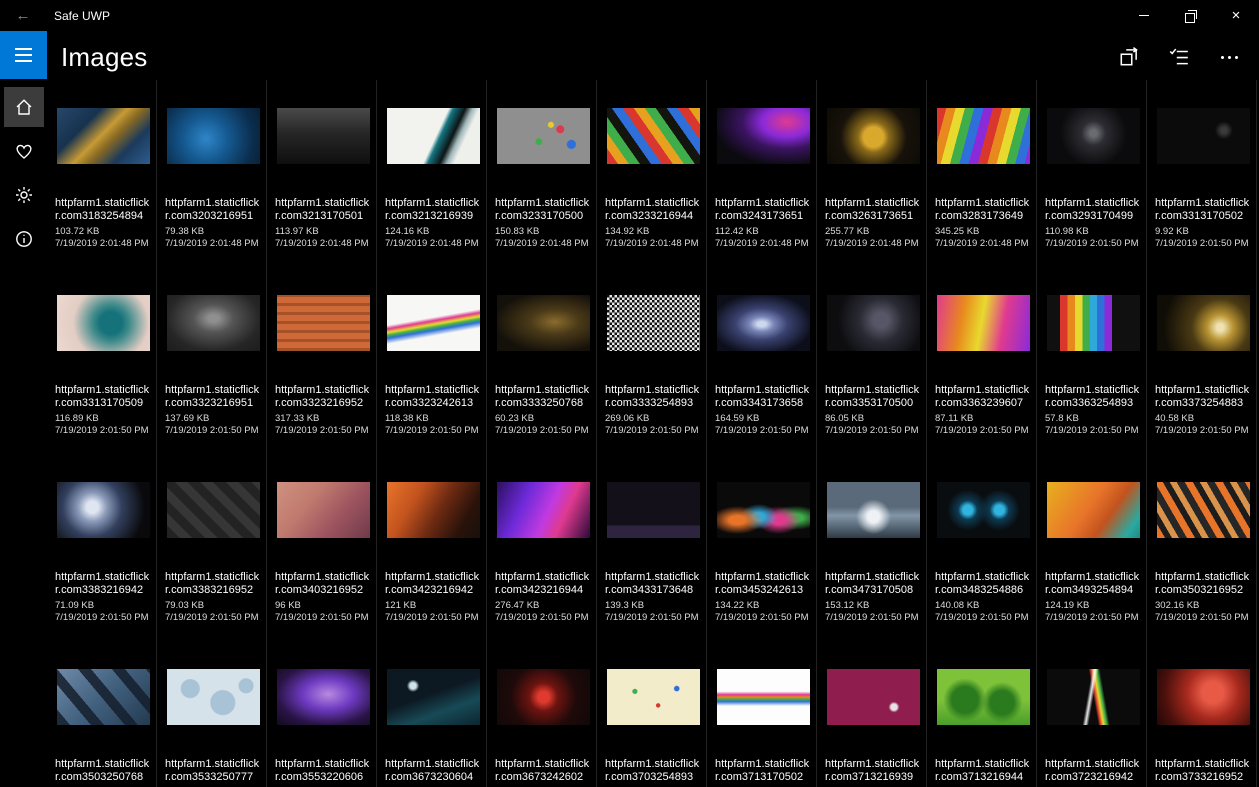  I want to click on image-tile: httpfarm1.staticflickr.com3673242602, so click(542, 714).